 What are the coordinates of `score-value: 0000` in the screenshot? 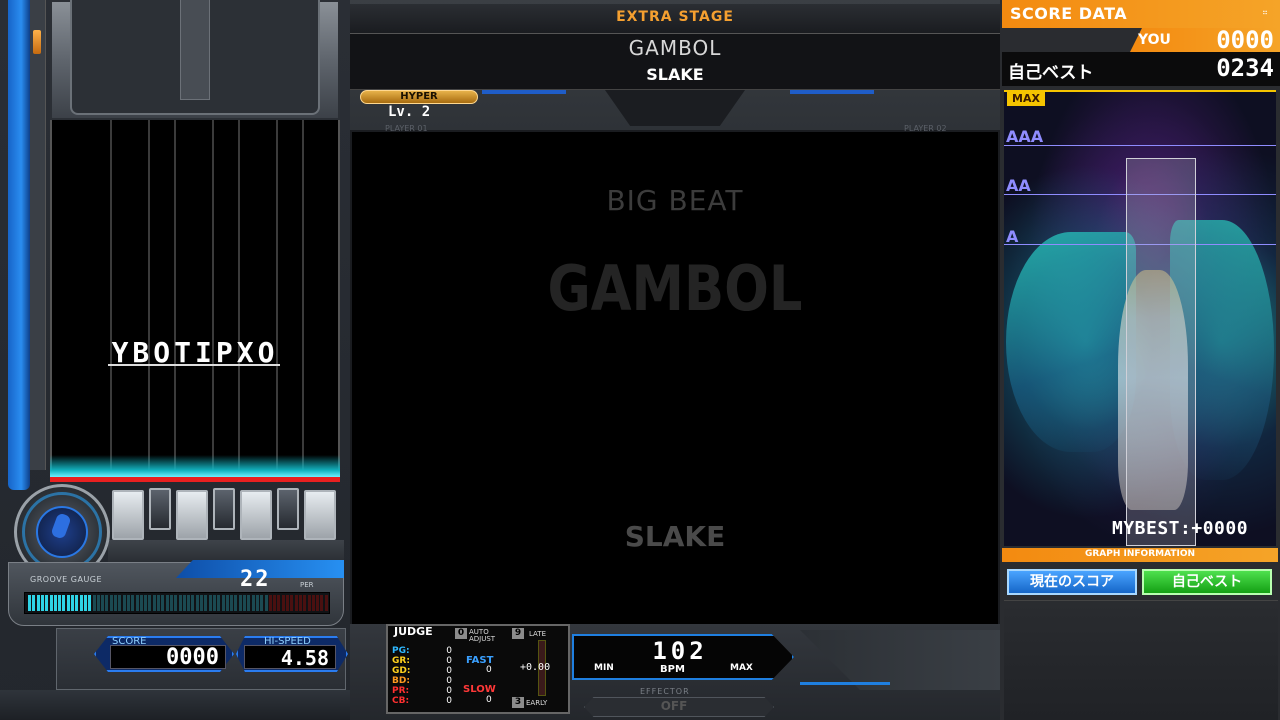 It's located at (168, 657).